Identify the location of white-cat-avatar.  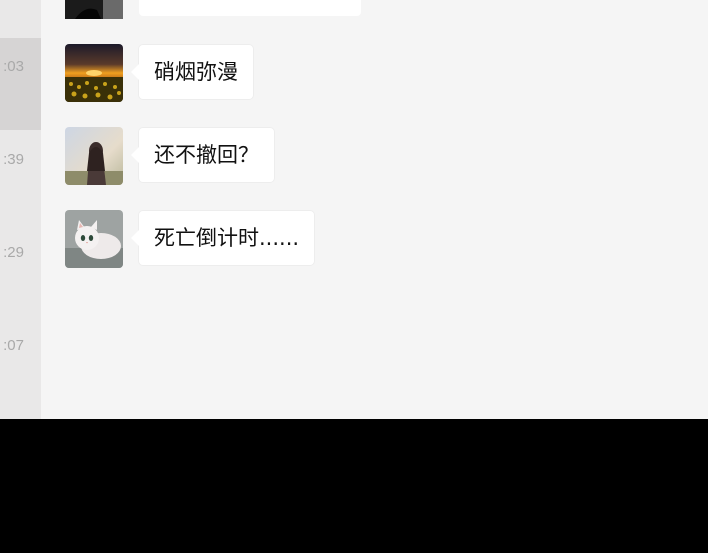
(94, 239).